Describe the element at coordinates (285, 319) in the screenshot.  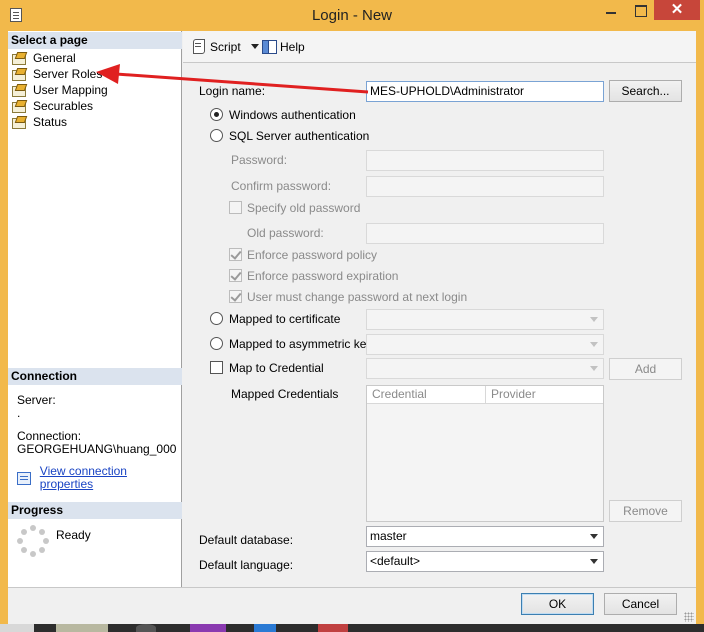
I see `mapped-to-certificate-label: Mapped to certificate` at that location.